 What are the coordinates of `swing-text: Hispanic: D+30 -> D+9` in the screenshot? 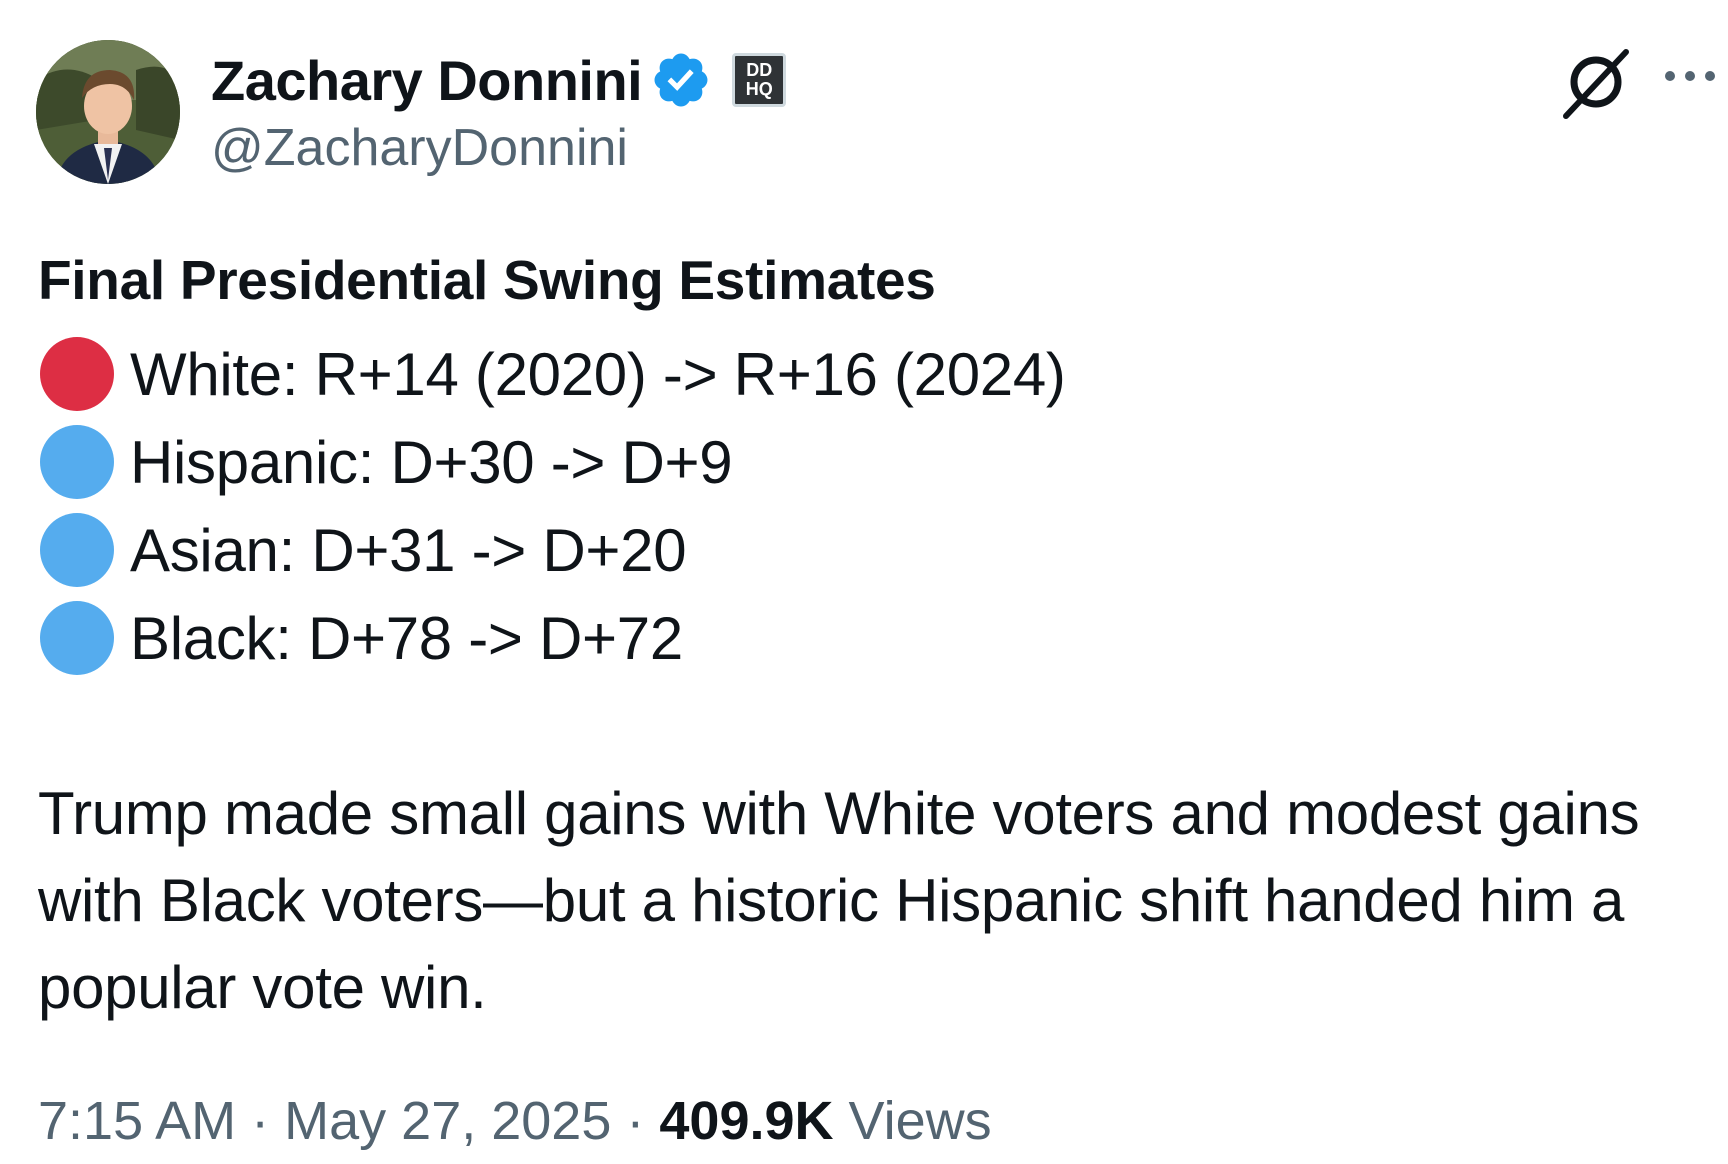 It's located at (431, 462).